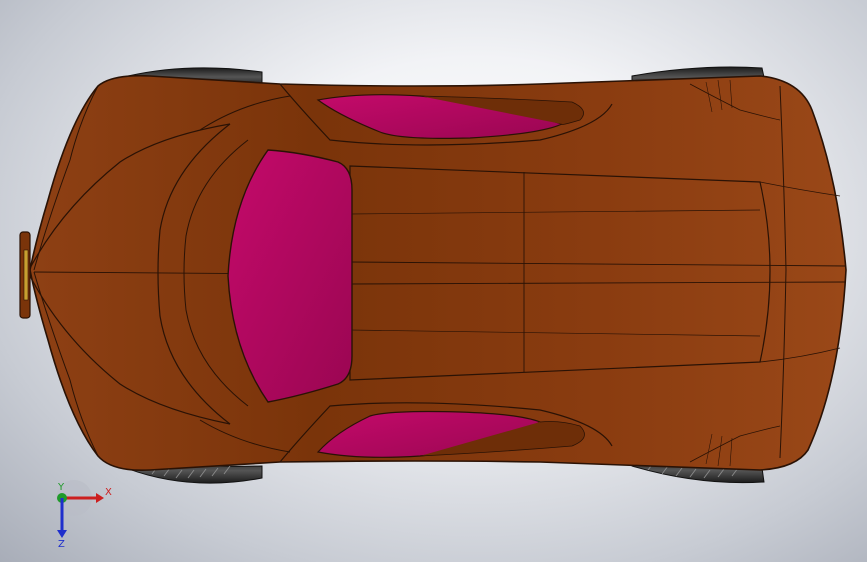 The height and width of the screenshot is (562, 867). What do you see at coordinates (61, 543) in the screenshot?
I see `z-axis-label: Z` at bounding box center [61, 543].